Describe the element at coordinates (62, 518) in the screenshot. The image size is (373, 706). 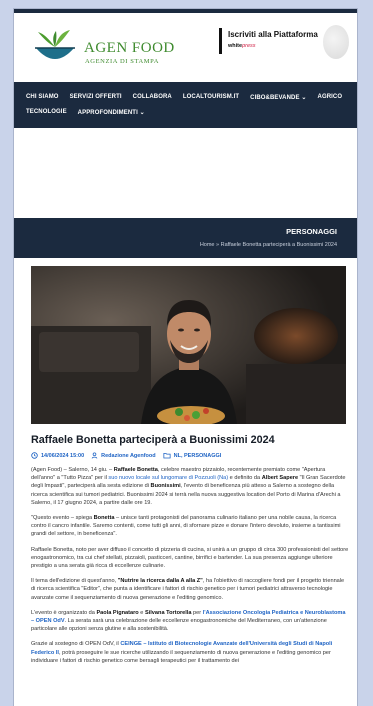
I see `p2-text-a: "Questo evento – spiega` at that location.